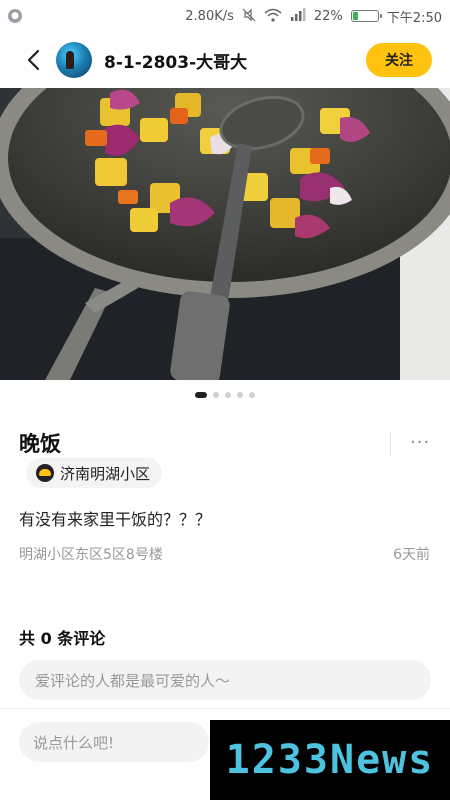 The image size is (450, 800). I want to click on chevron-left-icon, so click(33, 60).